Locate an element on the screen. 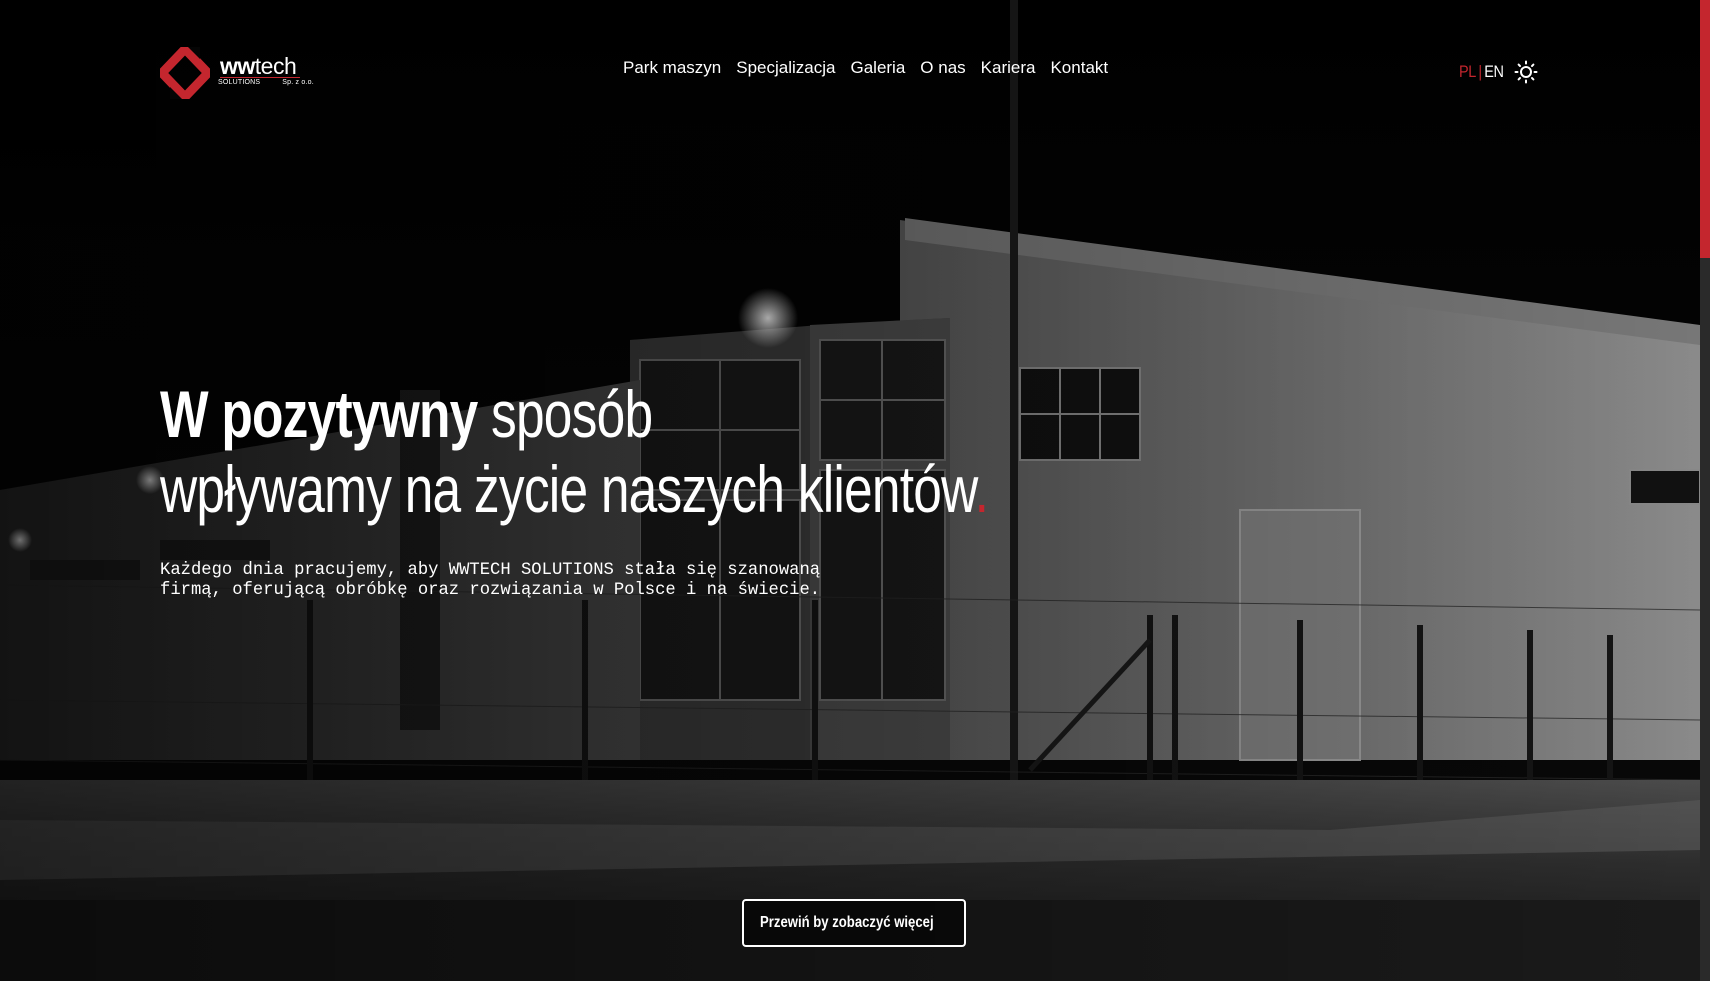  site-logo: wwtech SOLUTIONS Sp. z o.o. is located at coordinates (234, 73).